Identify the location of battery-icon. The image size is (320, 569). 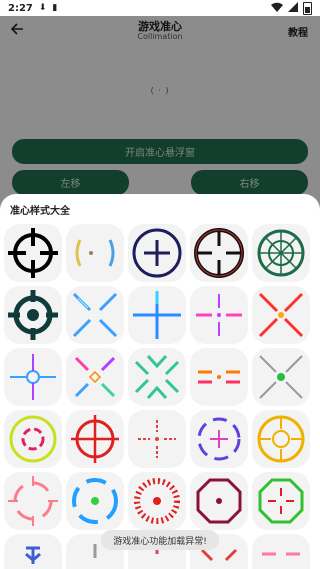
(307, 8).